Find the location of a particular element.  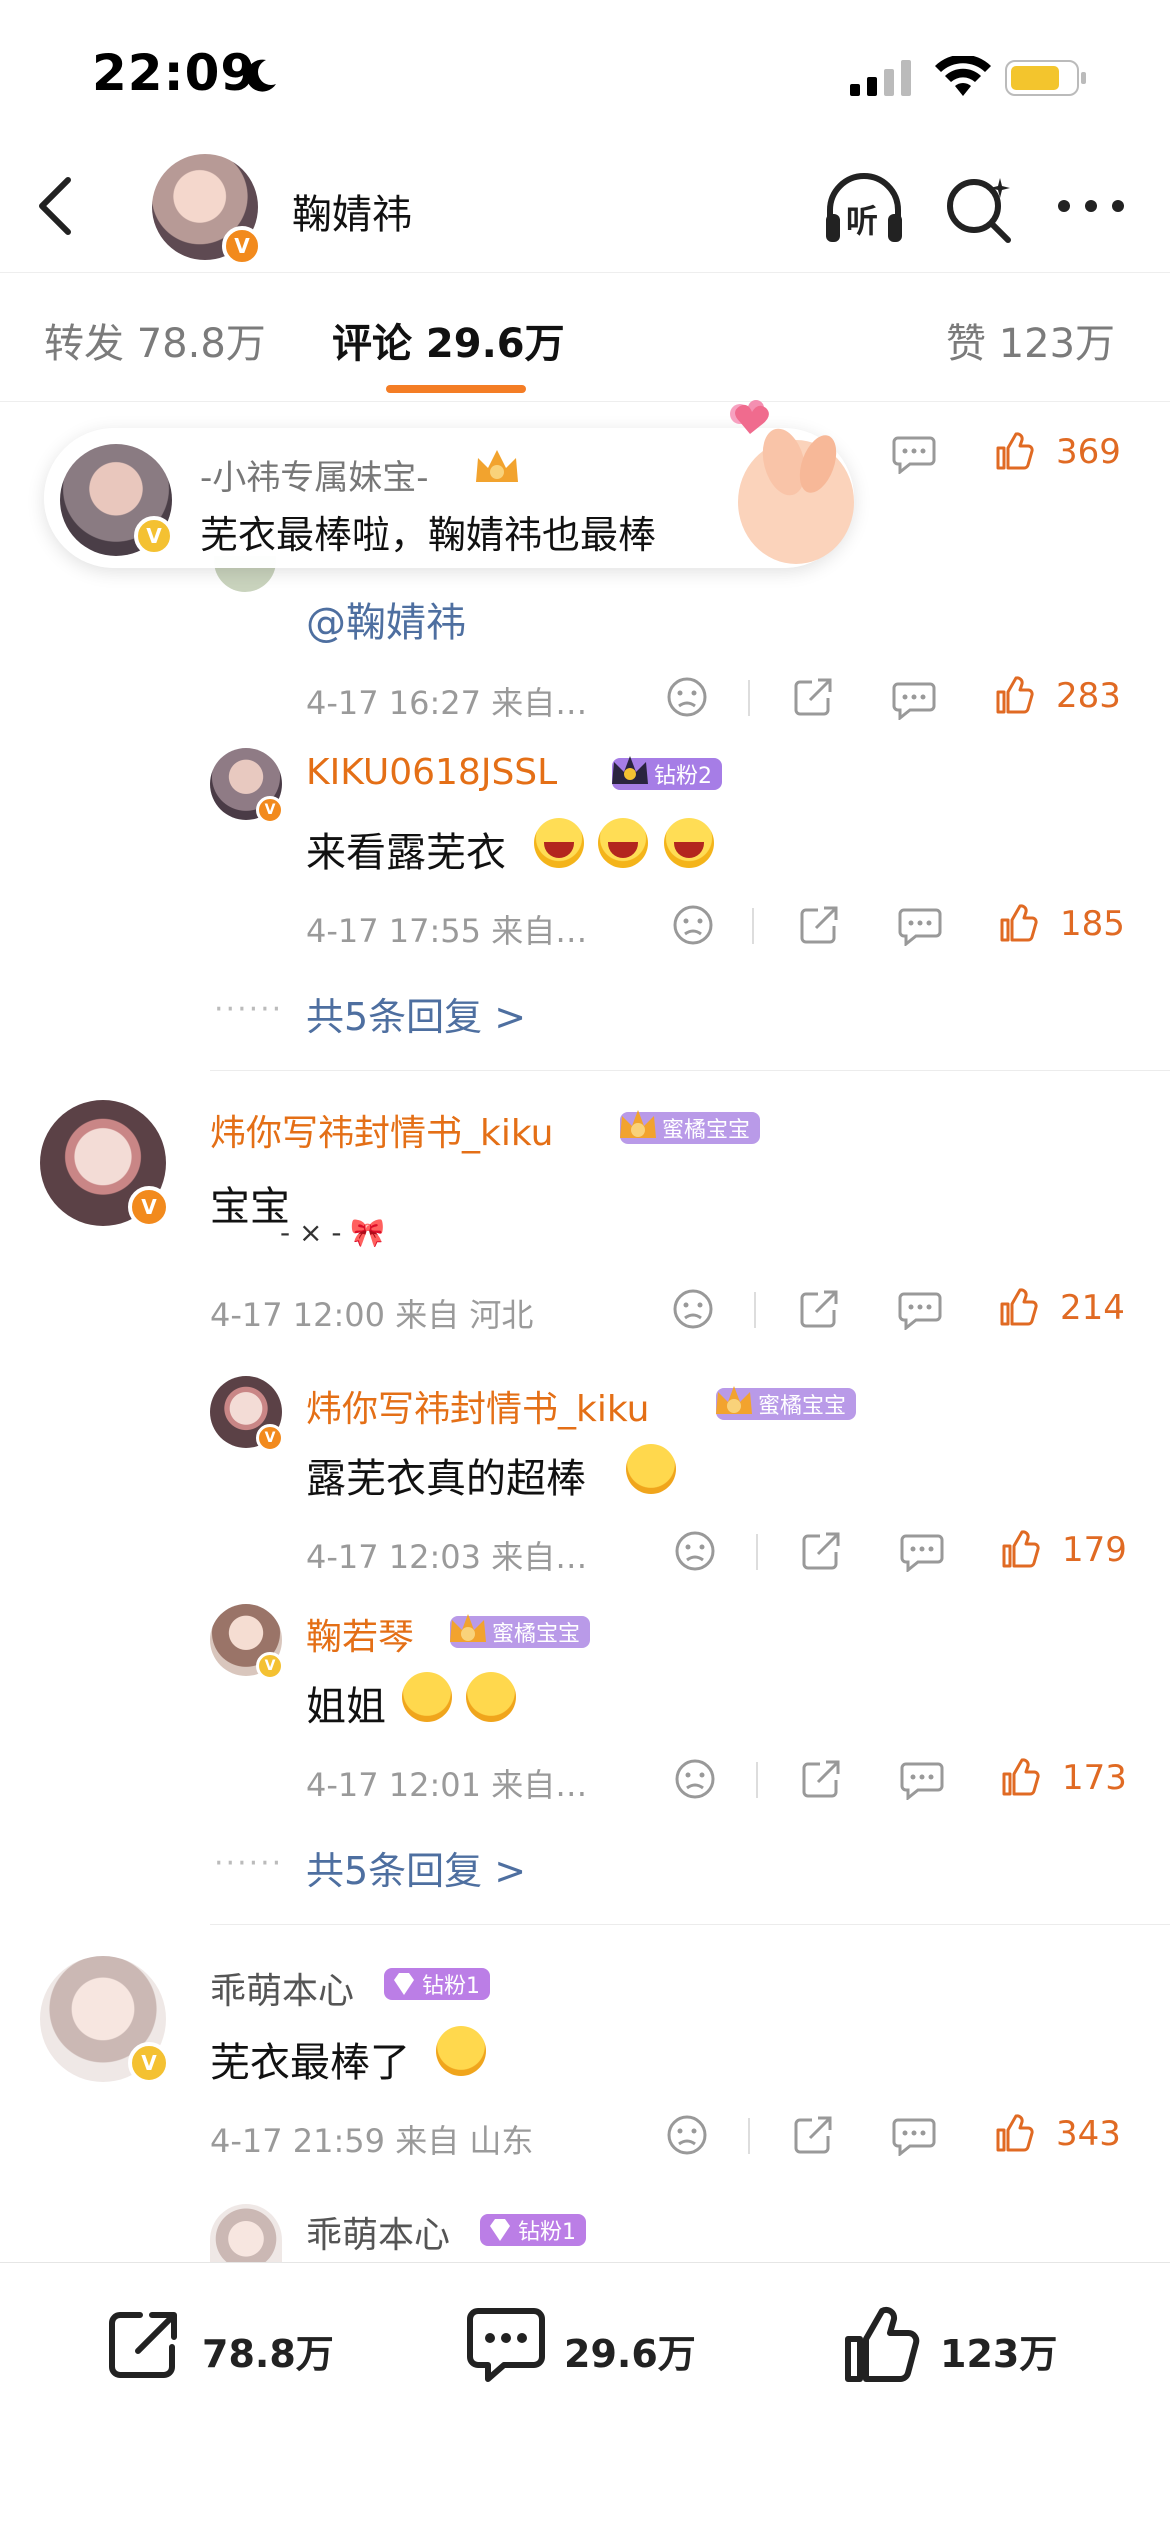

comment-button: 29.6万 is located at coordinates (596, 2348).